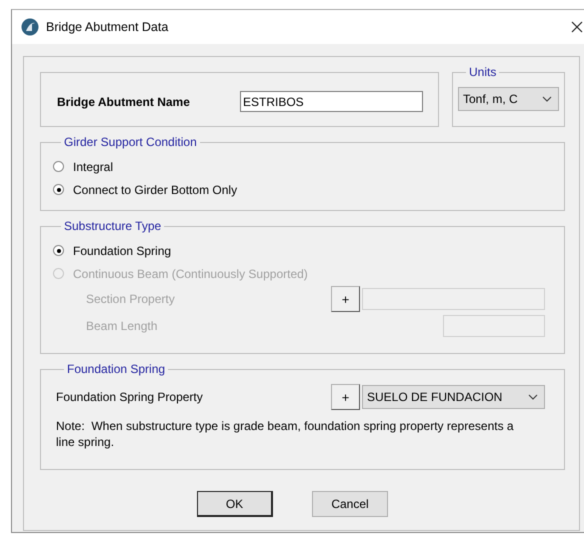  I want to click on radio-button: Integral, so click(83, 166).